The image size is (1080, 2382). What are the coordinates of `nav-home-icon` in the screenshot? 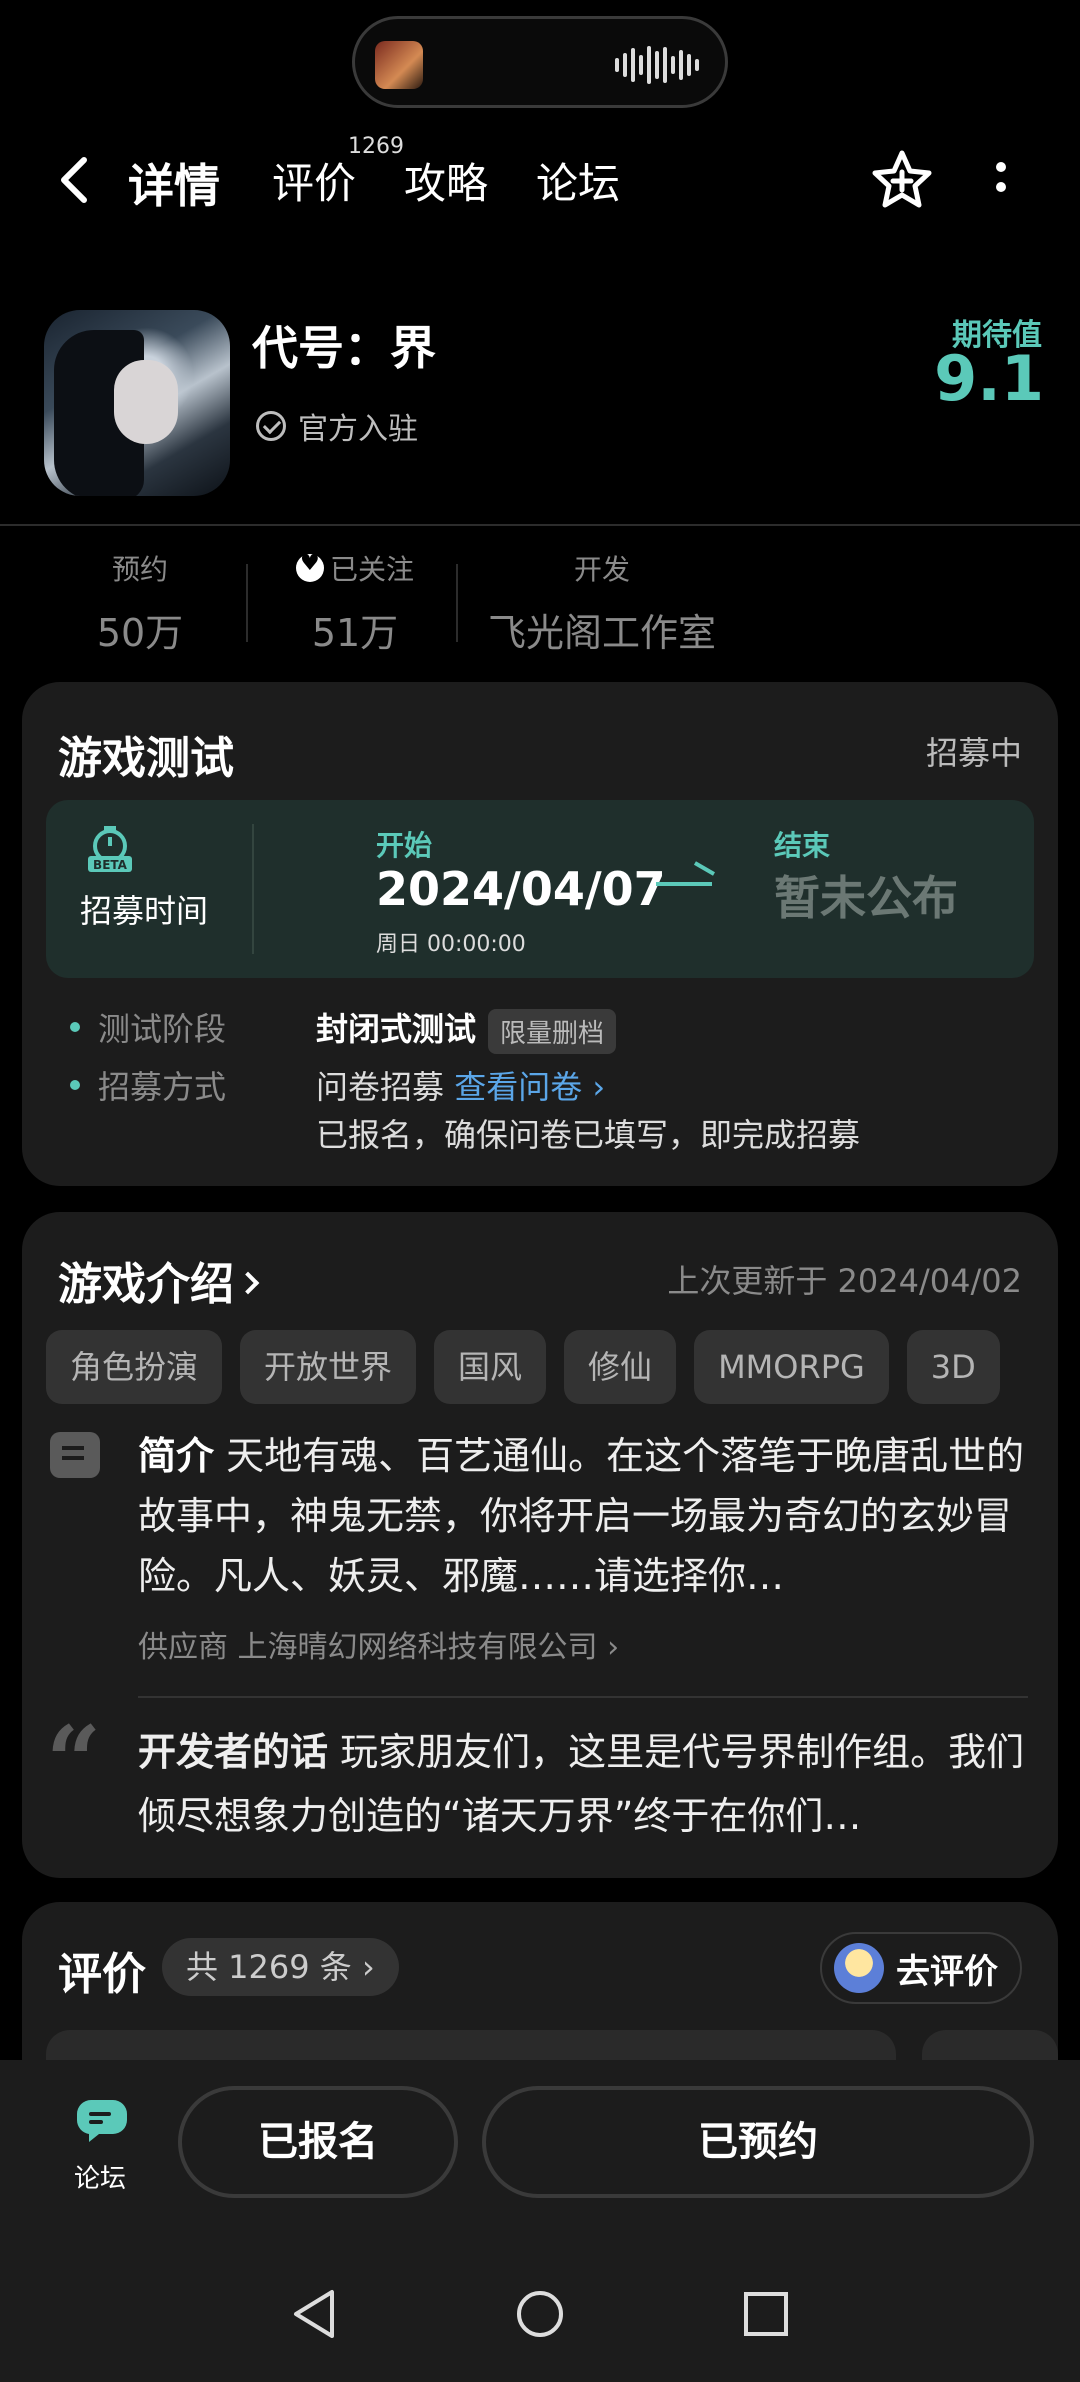 It's located at (540, 2314).